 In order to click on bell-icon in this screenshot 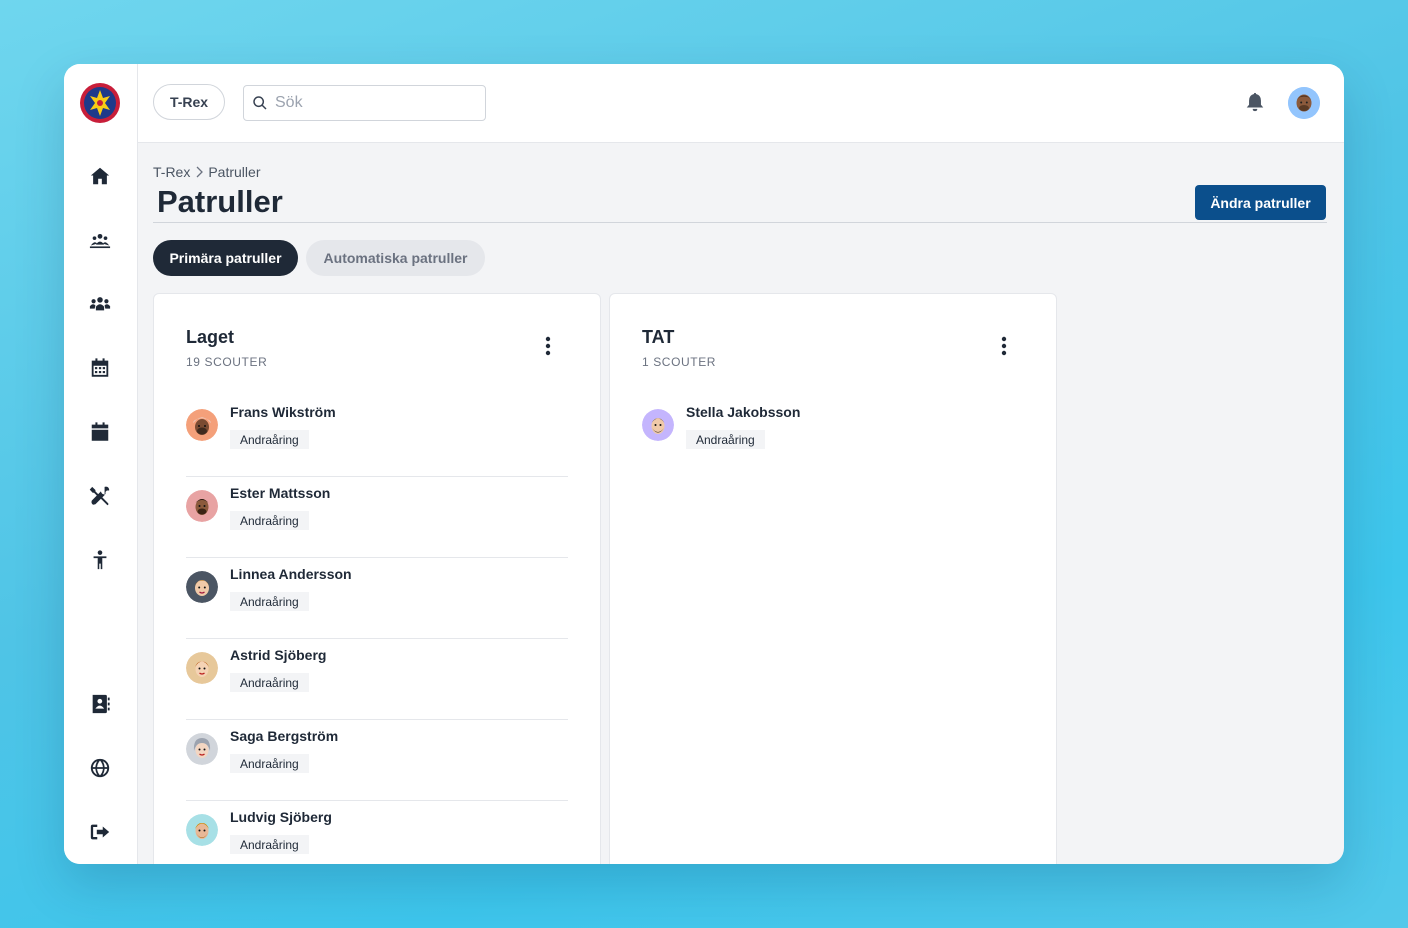, I will do `click(1255, 102)`.